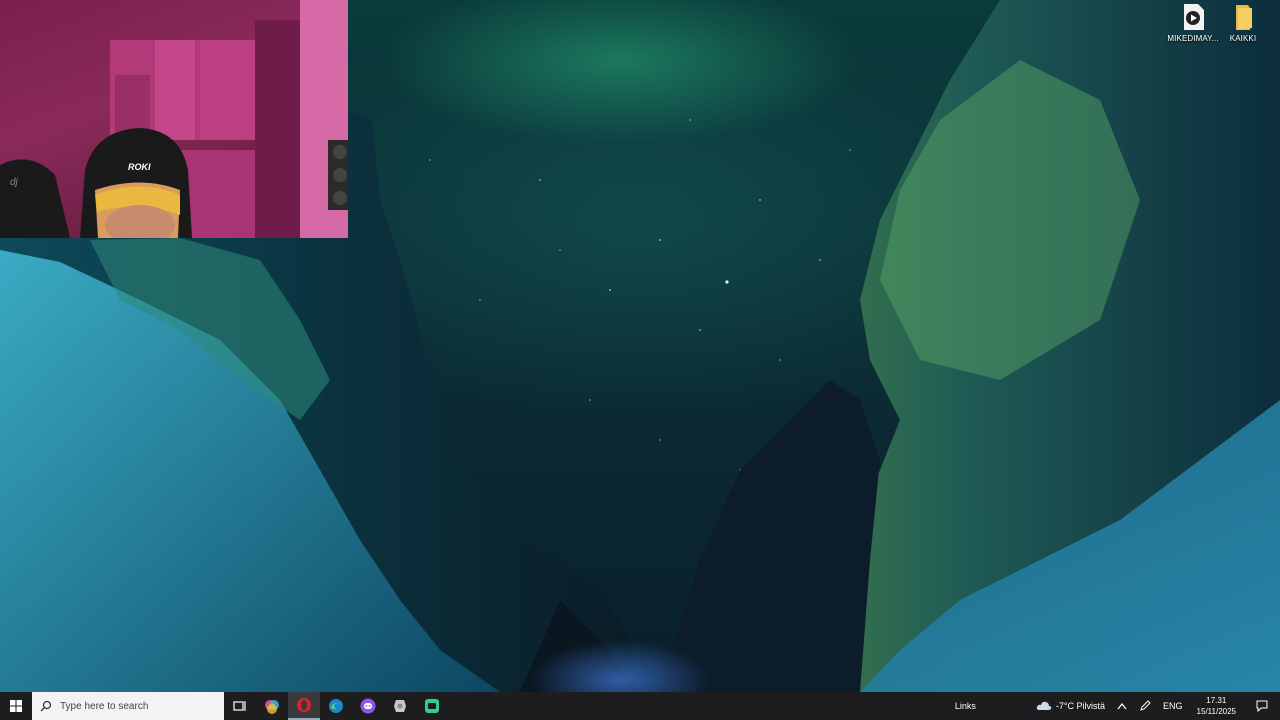  I want to click on notifications-button, so click(1262, 706).